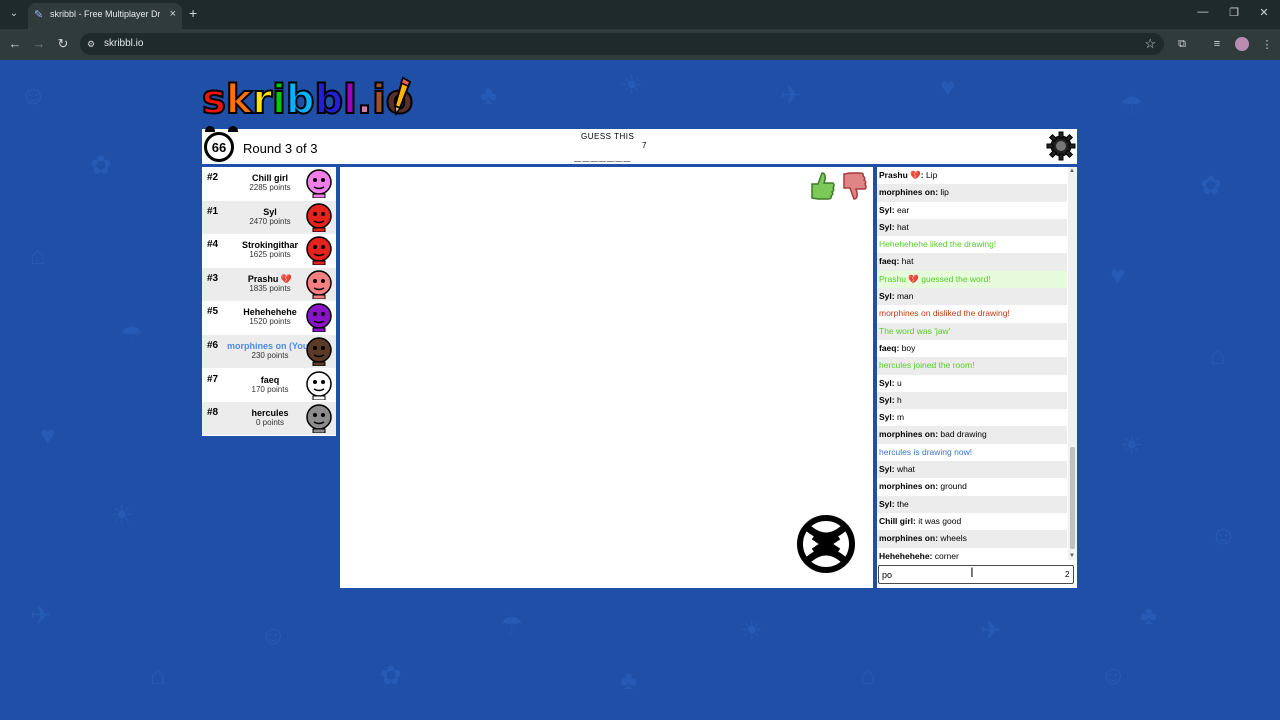 This screenshot has width=1280, height=720. Describe the element at coordinates (39, 43) in the screenshot. I see `forward-icon: →` at that location.